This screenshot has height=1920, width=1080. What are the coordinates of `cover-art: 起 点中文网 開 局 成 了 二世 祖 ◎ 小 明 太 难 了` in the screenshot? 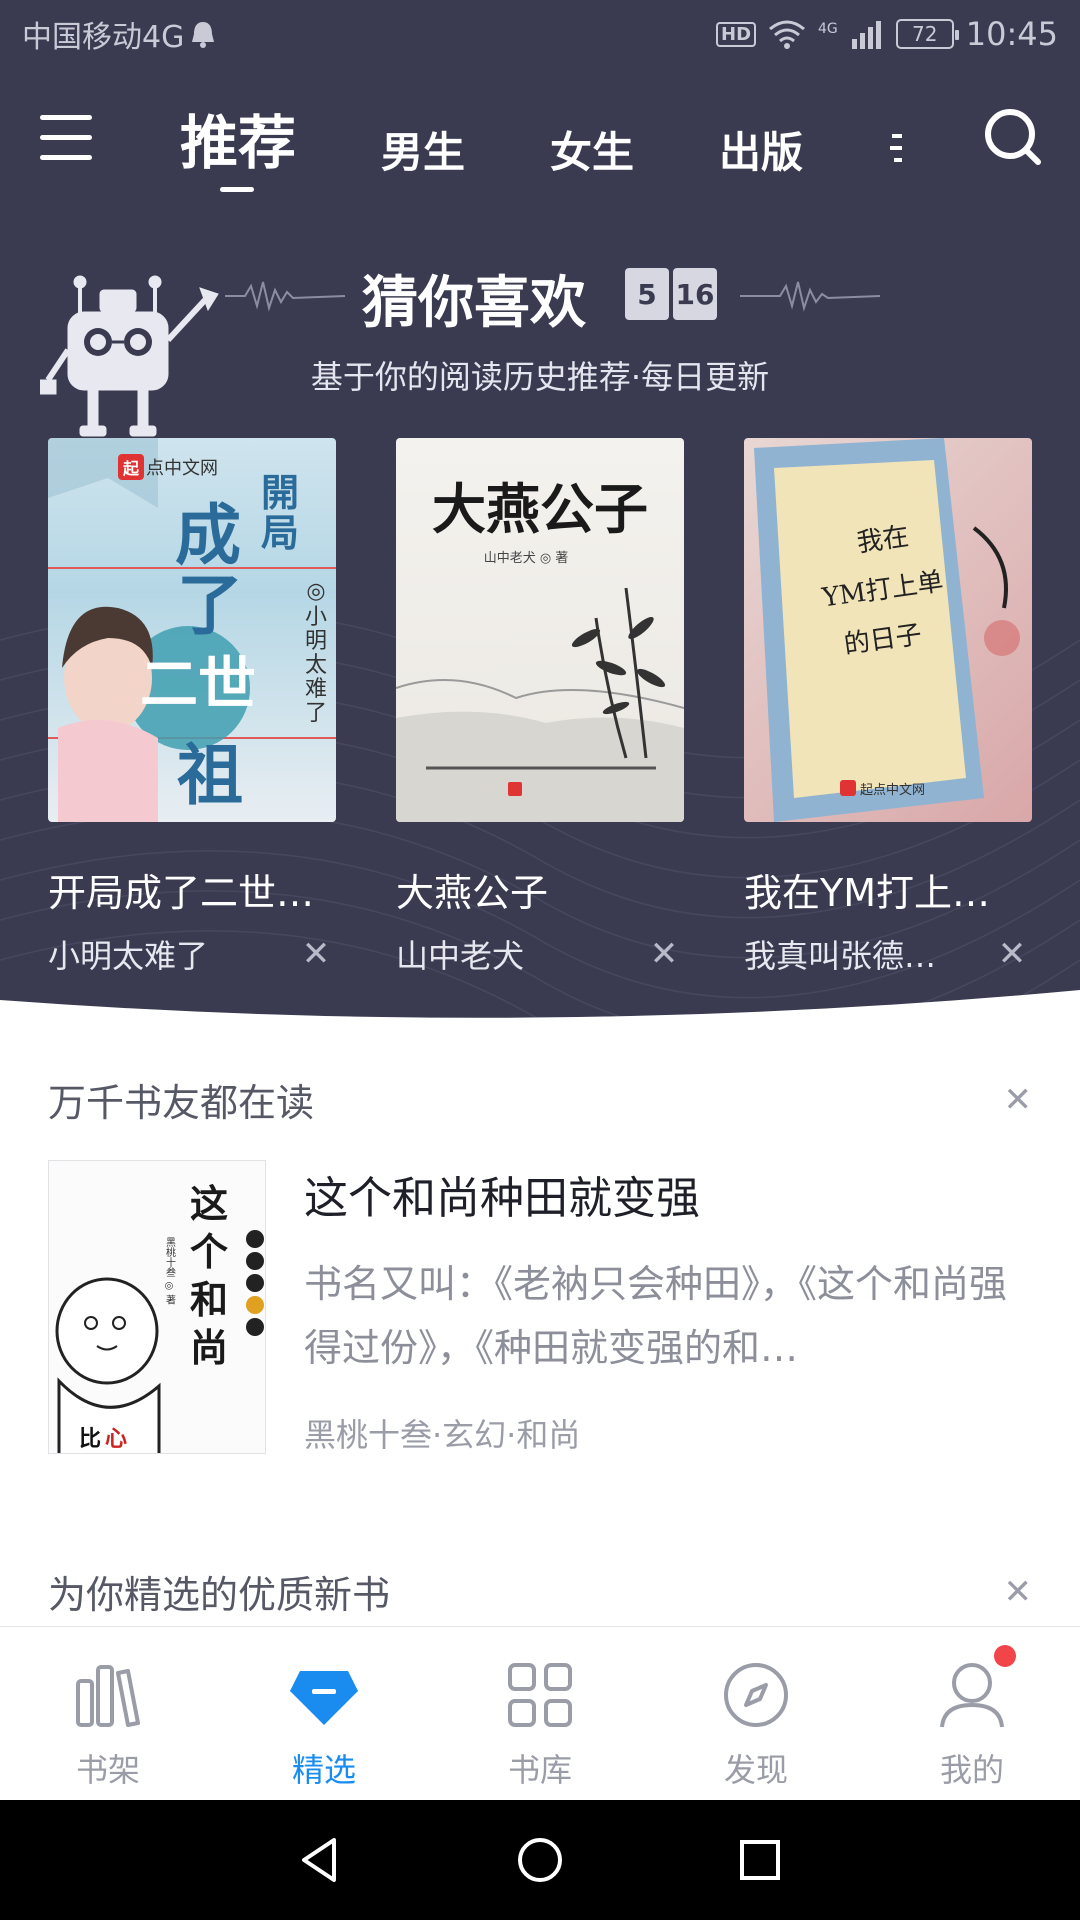 It's located at (192, 630).